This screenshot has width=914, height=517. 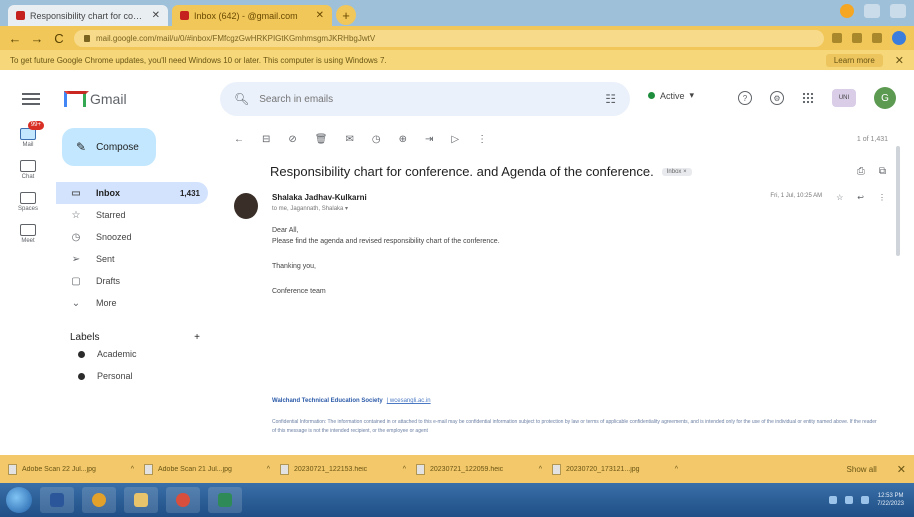 I want to click on new-tab-button: +, so click(x=346, y=15).